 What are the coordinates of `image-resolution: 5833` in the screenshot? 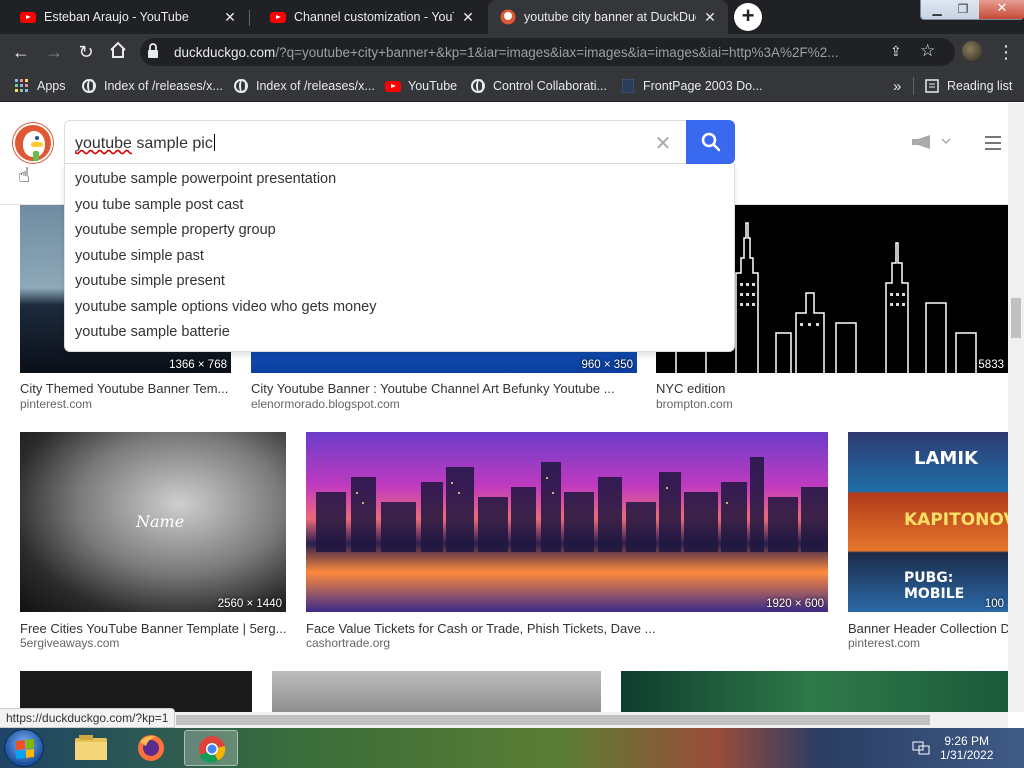 It's located at (991, 365).